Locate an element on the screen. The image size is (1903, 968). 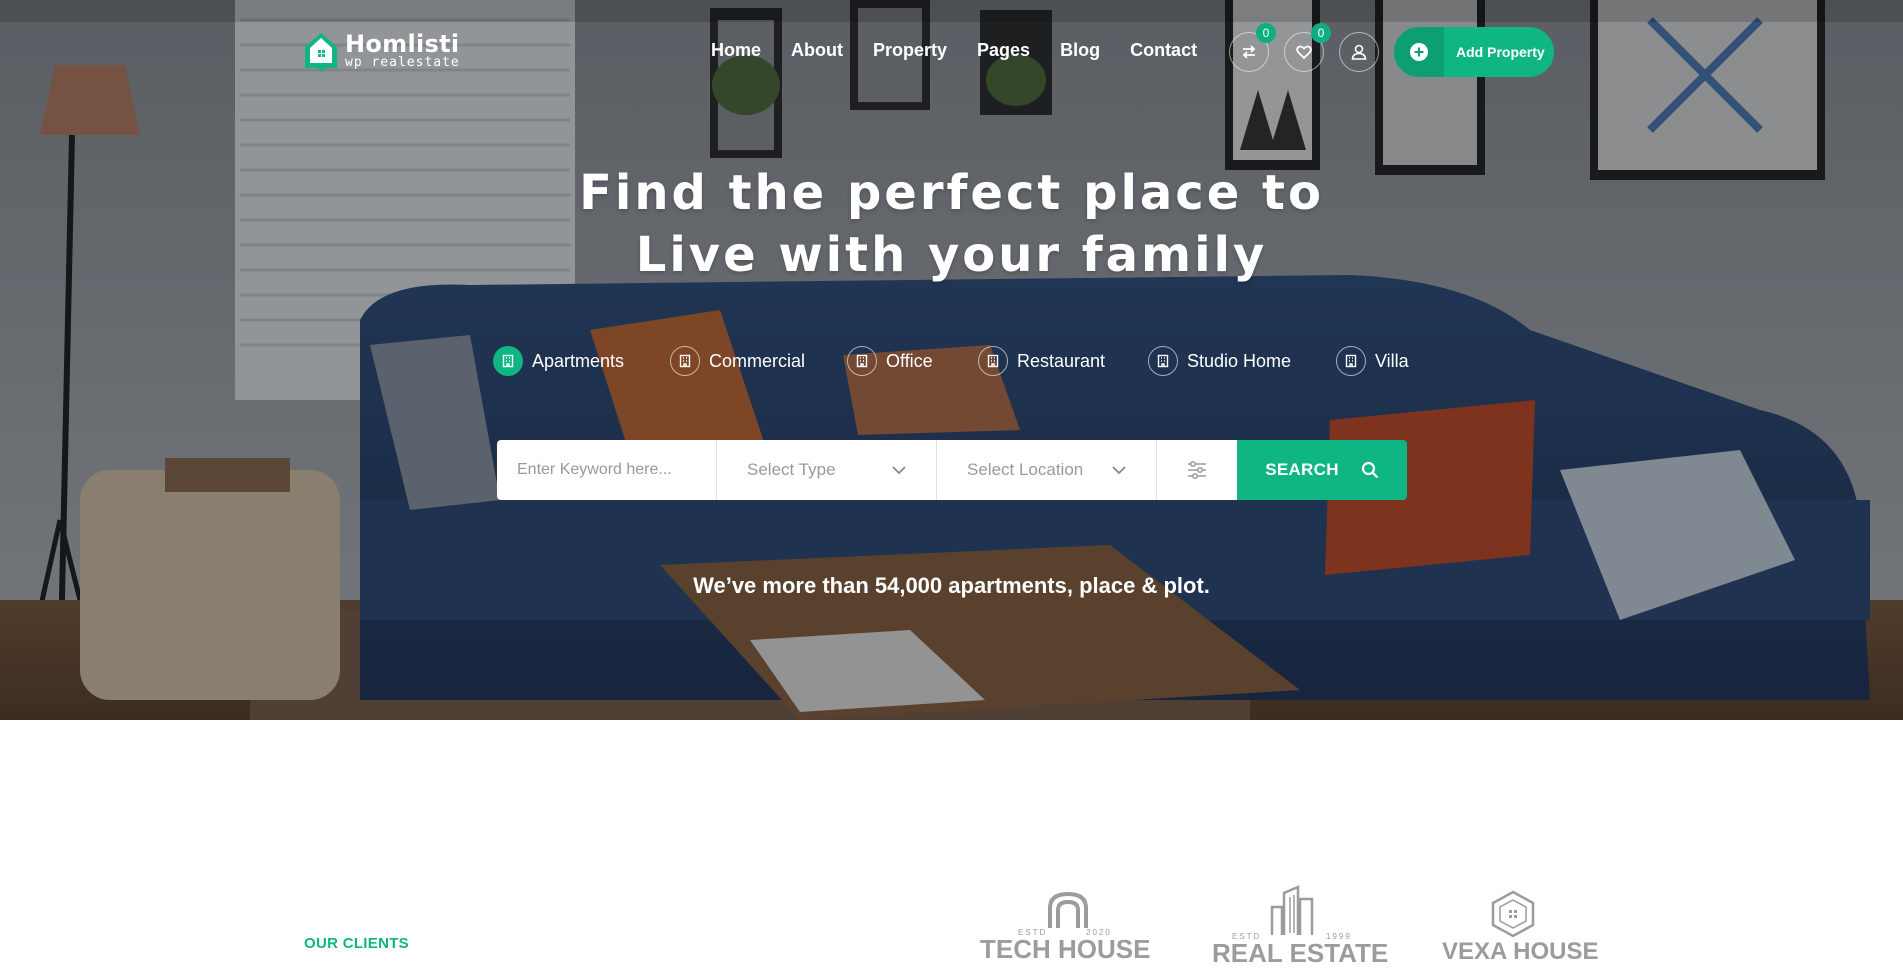
type-tab-villa: Villa is located at coordinates (1372, 361).